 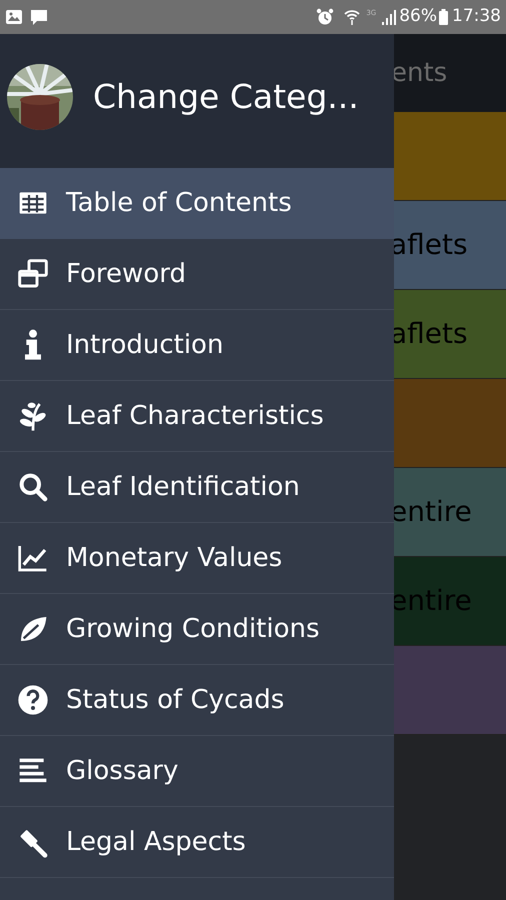 I want to click on battery-percent: 86%, so click(x=418, y=16).